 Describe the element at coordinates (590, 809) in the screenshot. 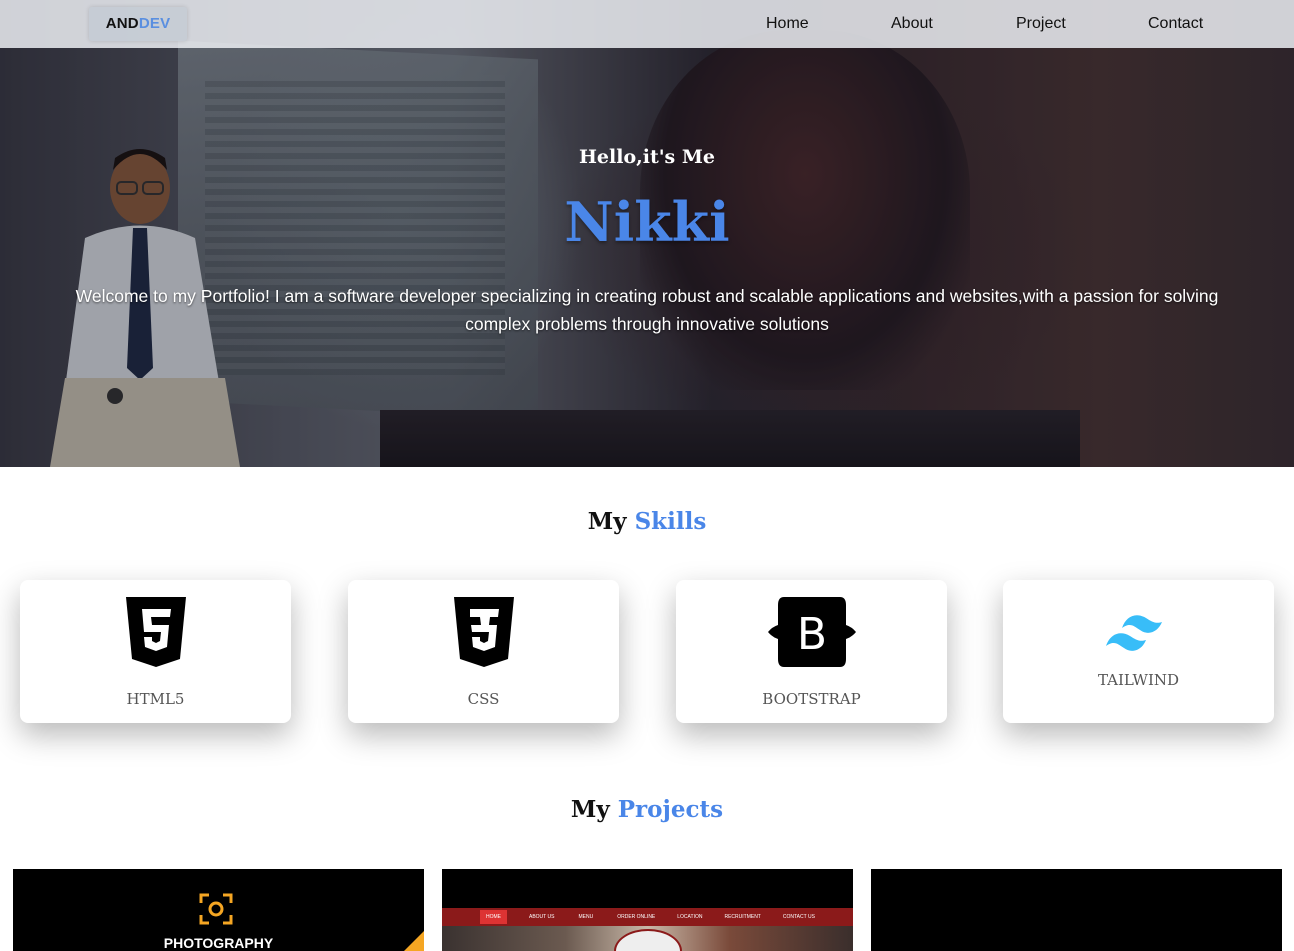

I see `projects-heading-prefix: My` at that location.